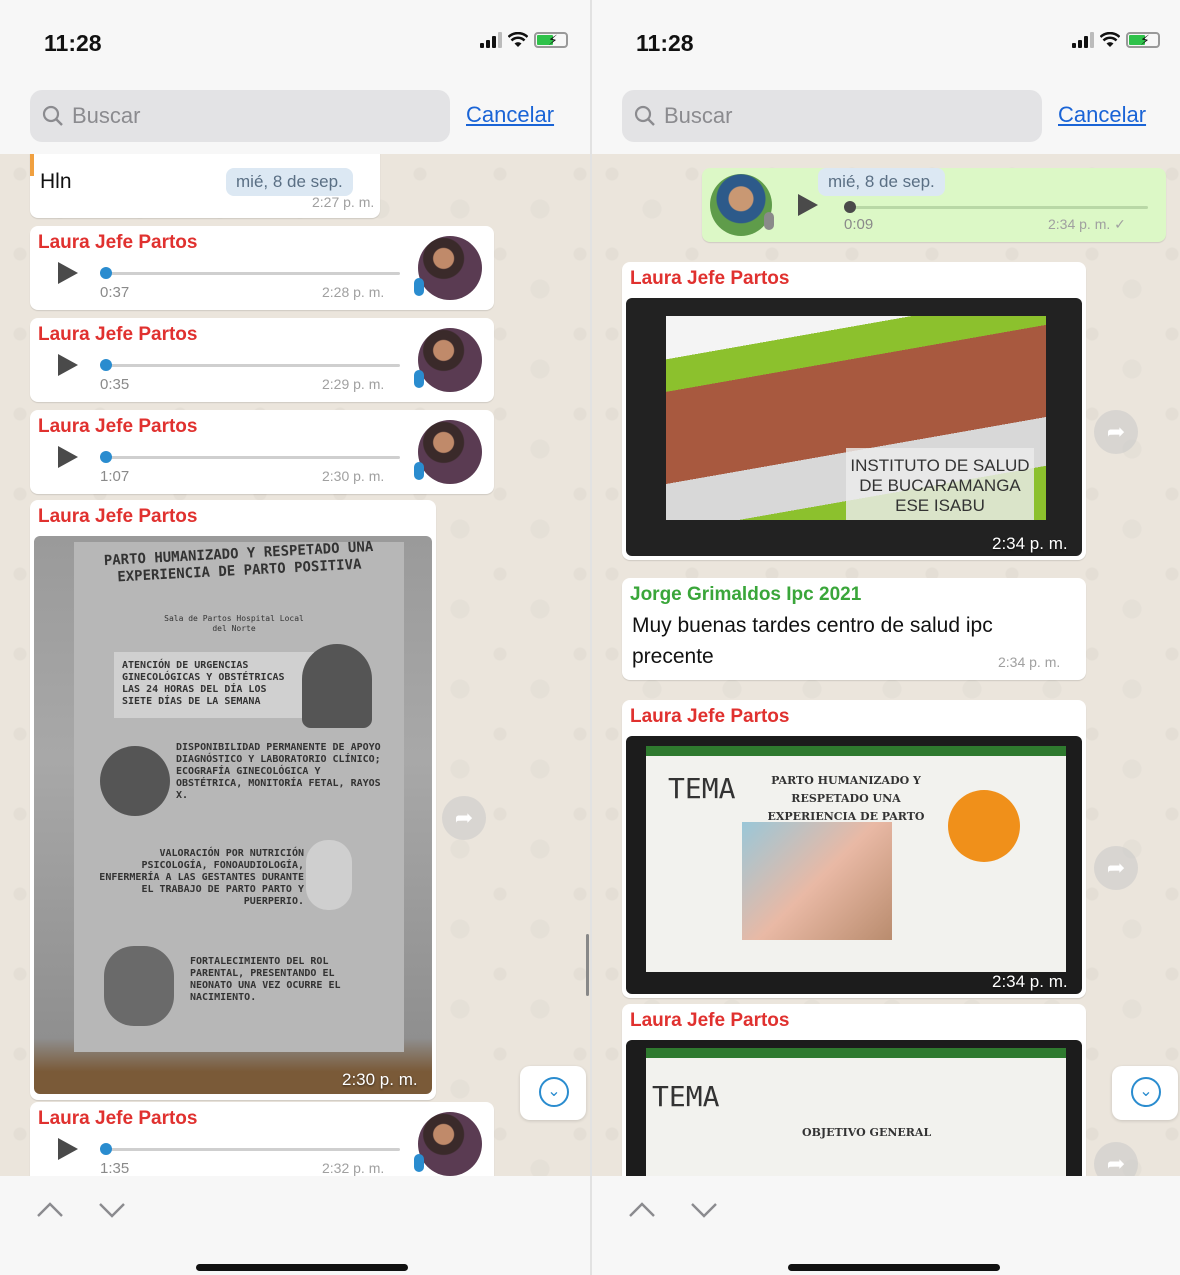 The height and width of the screenshot is (1275, 1180). What do you see at coordinates (867, 1132) in the screenshot?
I see `slide-subtitle: OBJETIVO GENERAL` at bounding box center [867, 1132].